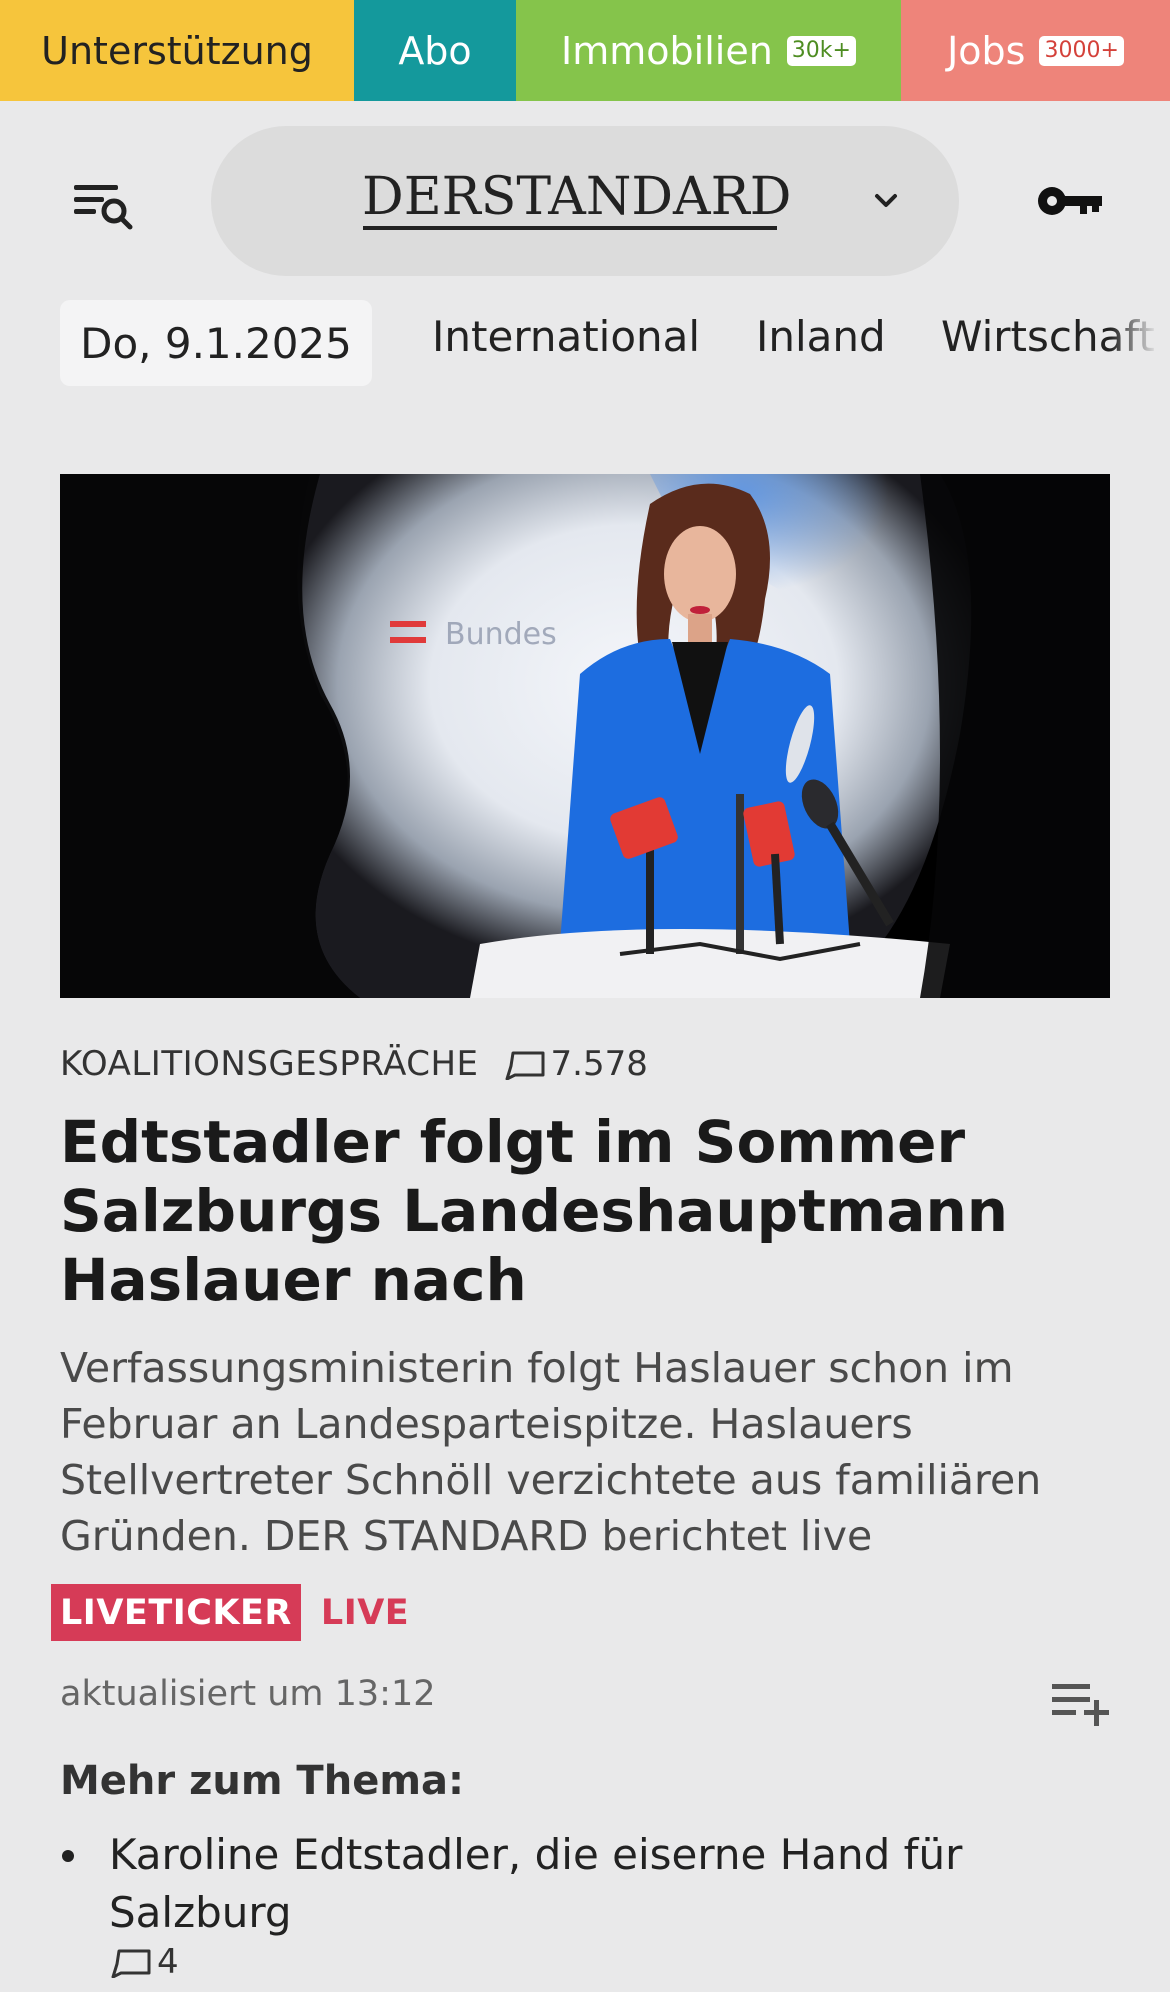  Describe the element at coordinates (576, 197) in the screenshot. I see `brand-logo: DERSTANDARD` at that location.